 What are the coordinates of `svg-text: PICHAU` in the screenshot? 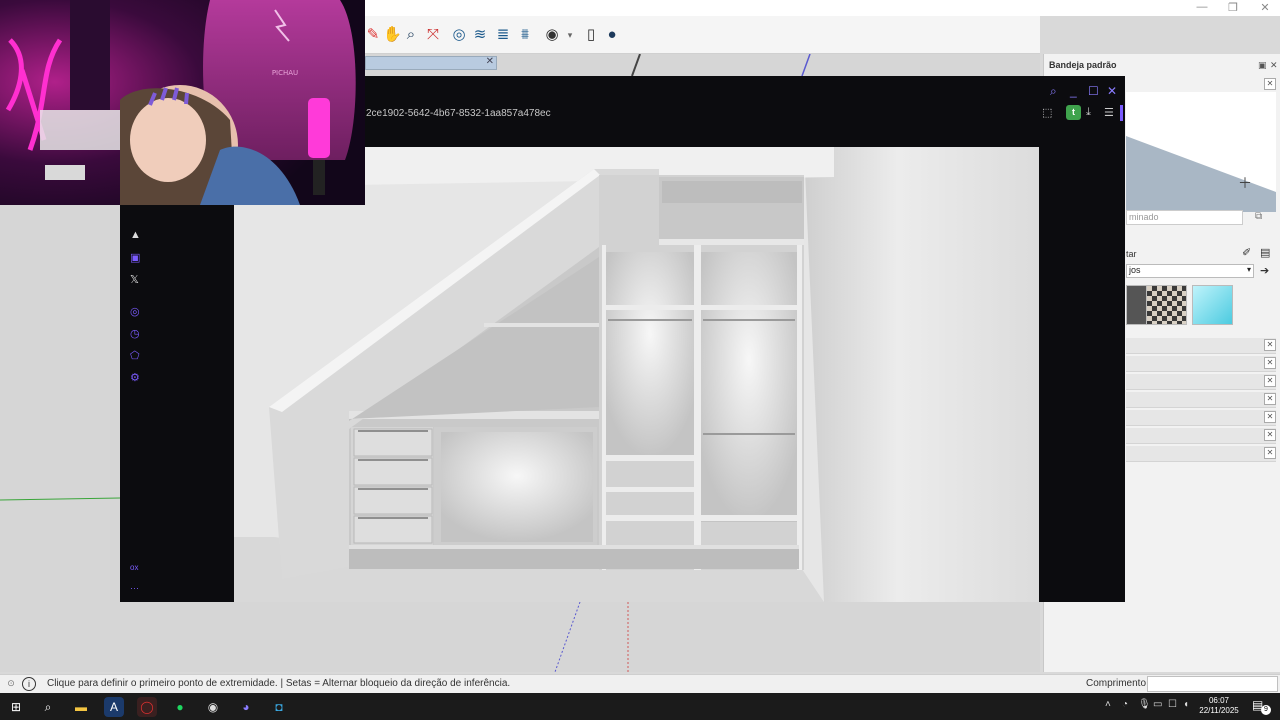 It's located at (285, 73).